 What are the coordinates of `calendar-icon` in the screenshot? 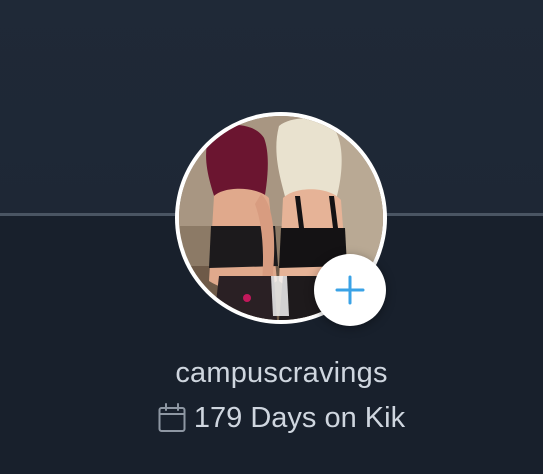 It's located at (172, 417).